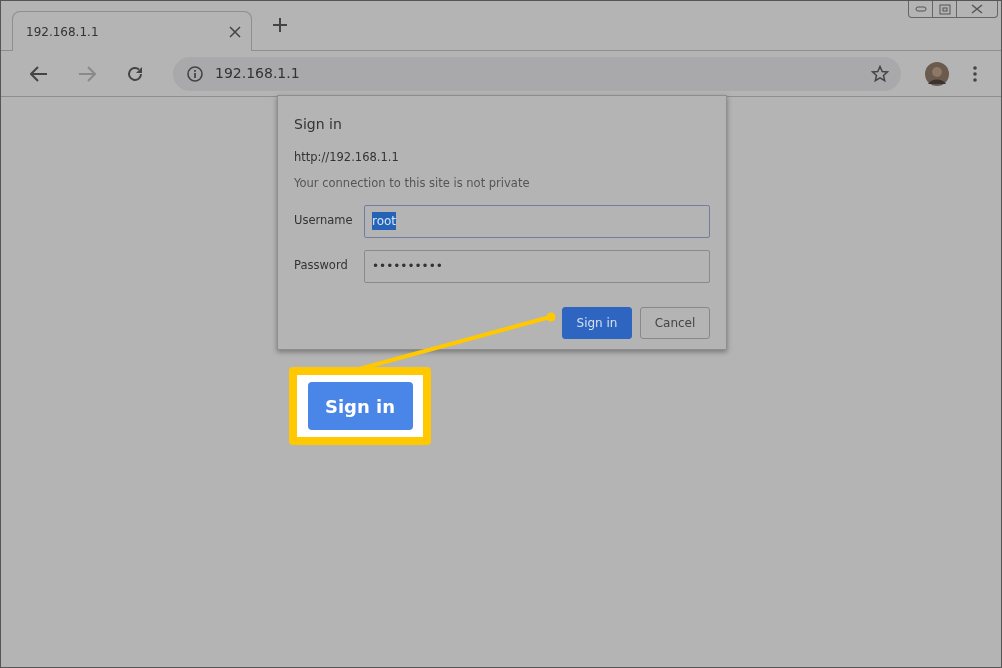  Describe the element at coordinates (537, 221) in the screenshot. I see `input-field: root` at that location.